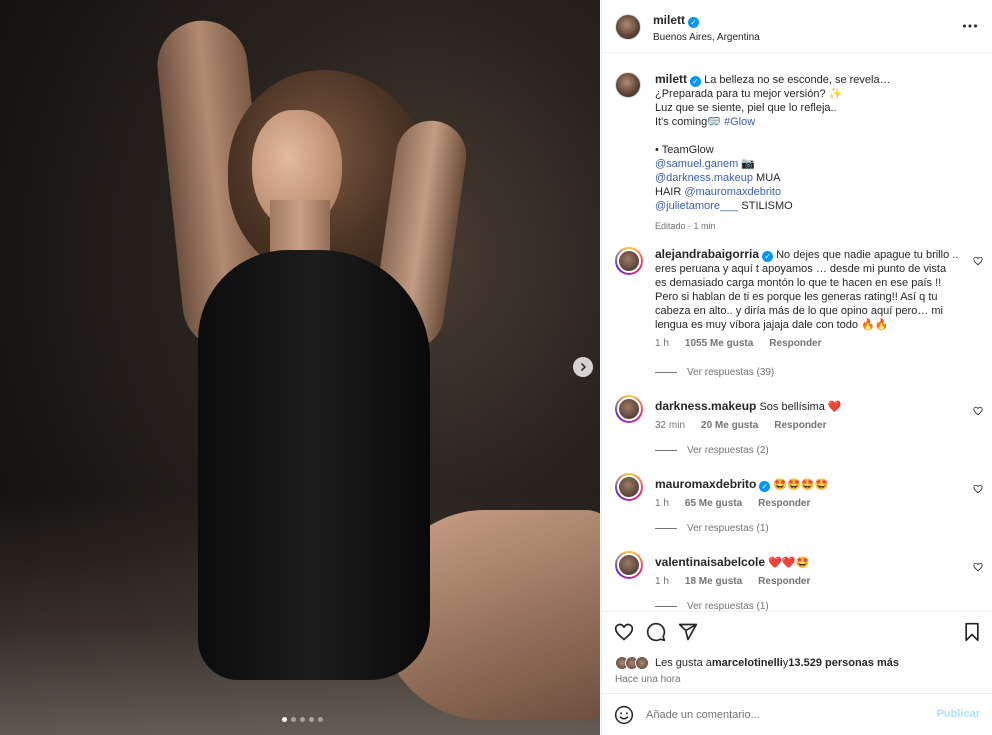 Image resolution: width=992 pixels, height=735 pixels. I want to click on comment-bubble-icon, so click(656, 632).